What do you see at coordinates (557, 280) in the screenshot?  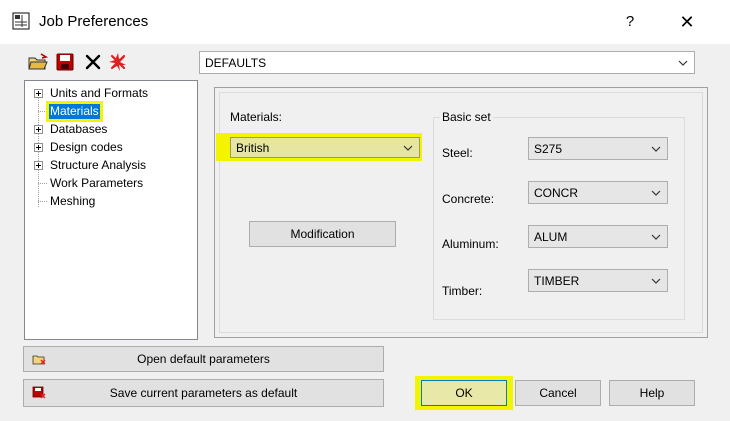 I see `timber-value: TIMBER` at bounding box center [557, 280].